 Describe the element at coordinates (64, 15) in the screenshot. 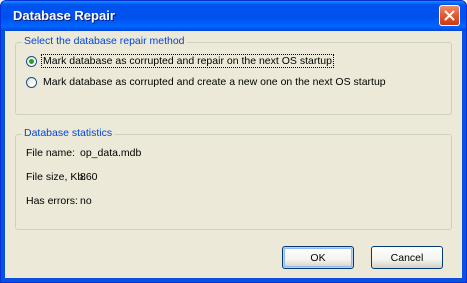

I see `window-title: Database Repair` at that location.